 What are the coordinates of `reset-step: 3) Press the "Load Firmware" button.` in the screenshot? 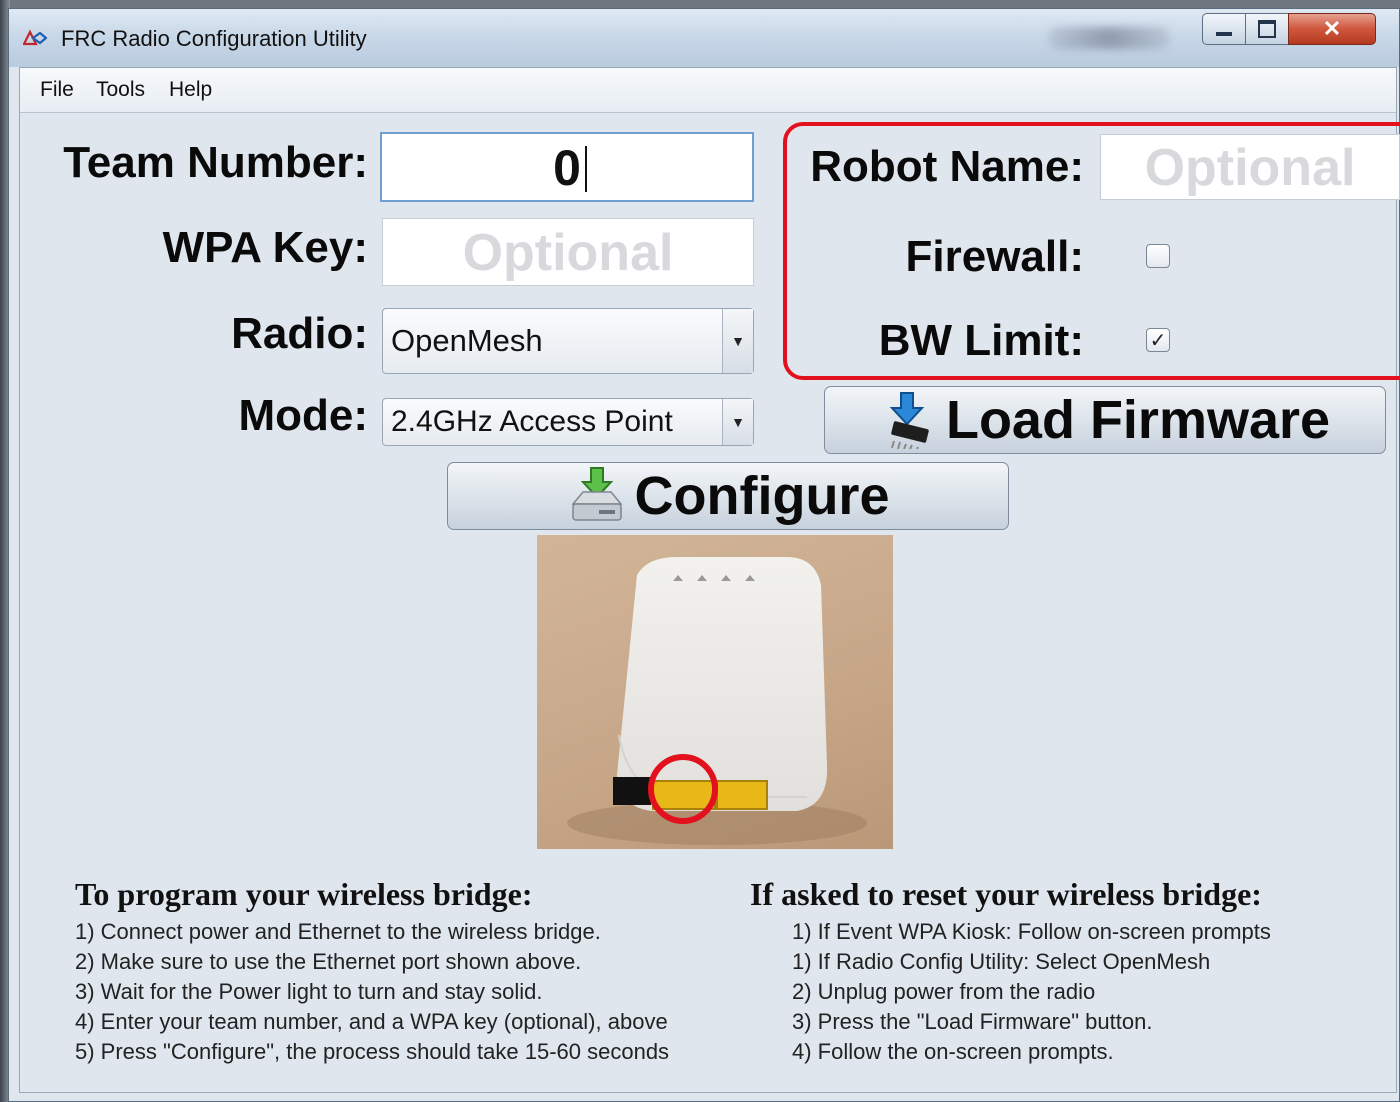 It's located at (972, 1021).